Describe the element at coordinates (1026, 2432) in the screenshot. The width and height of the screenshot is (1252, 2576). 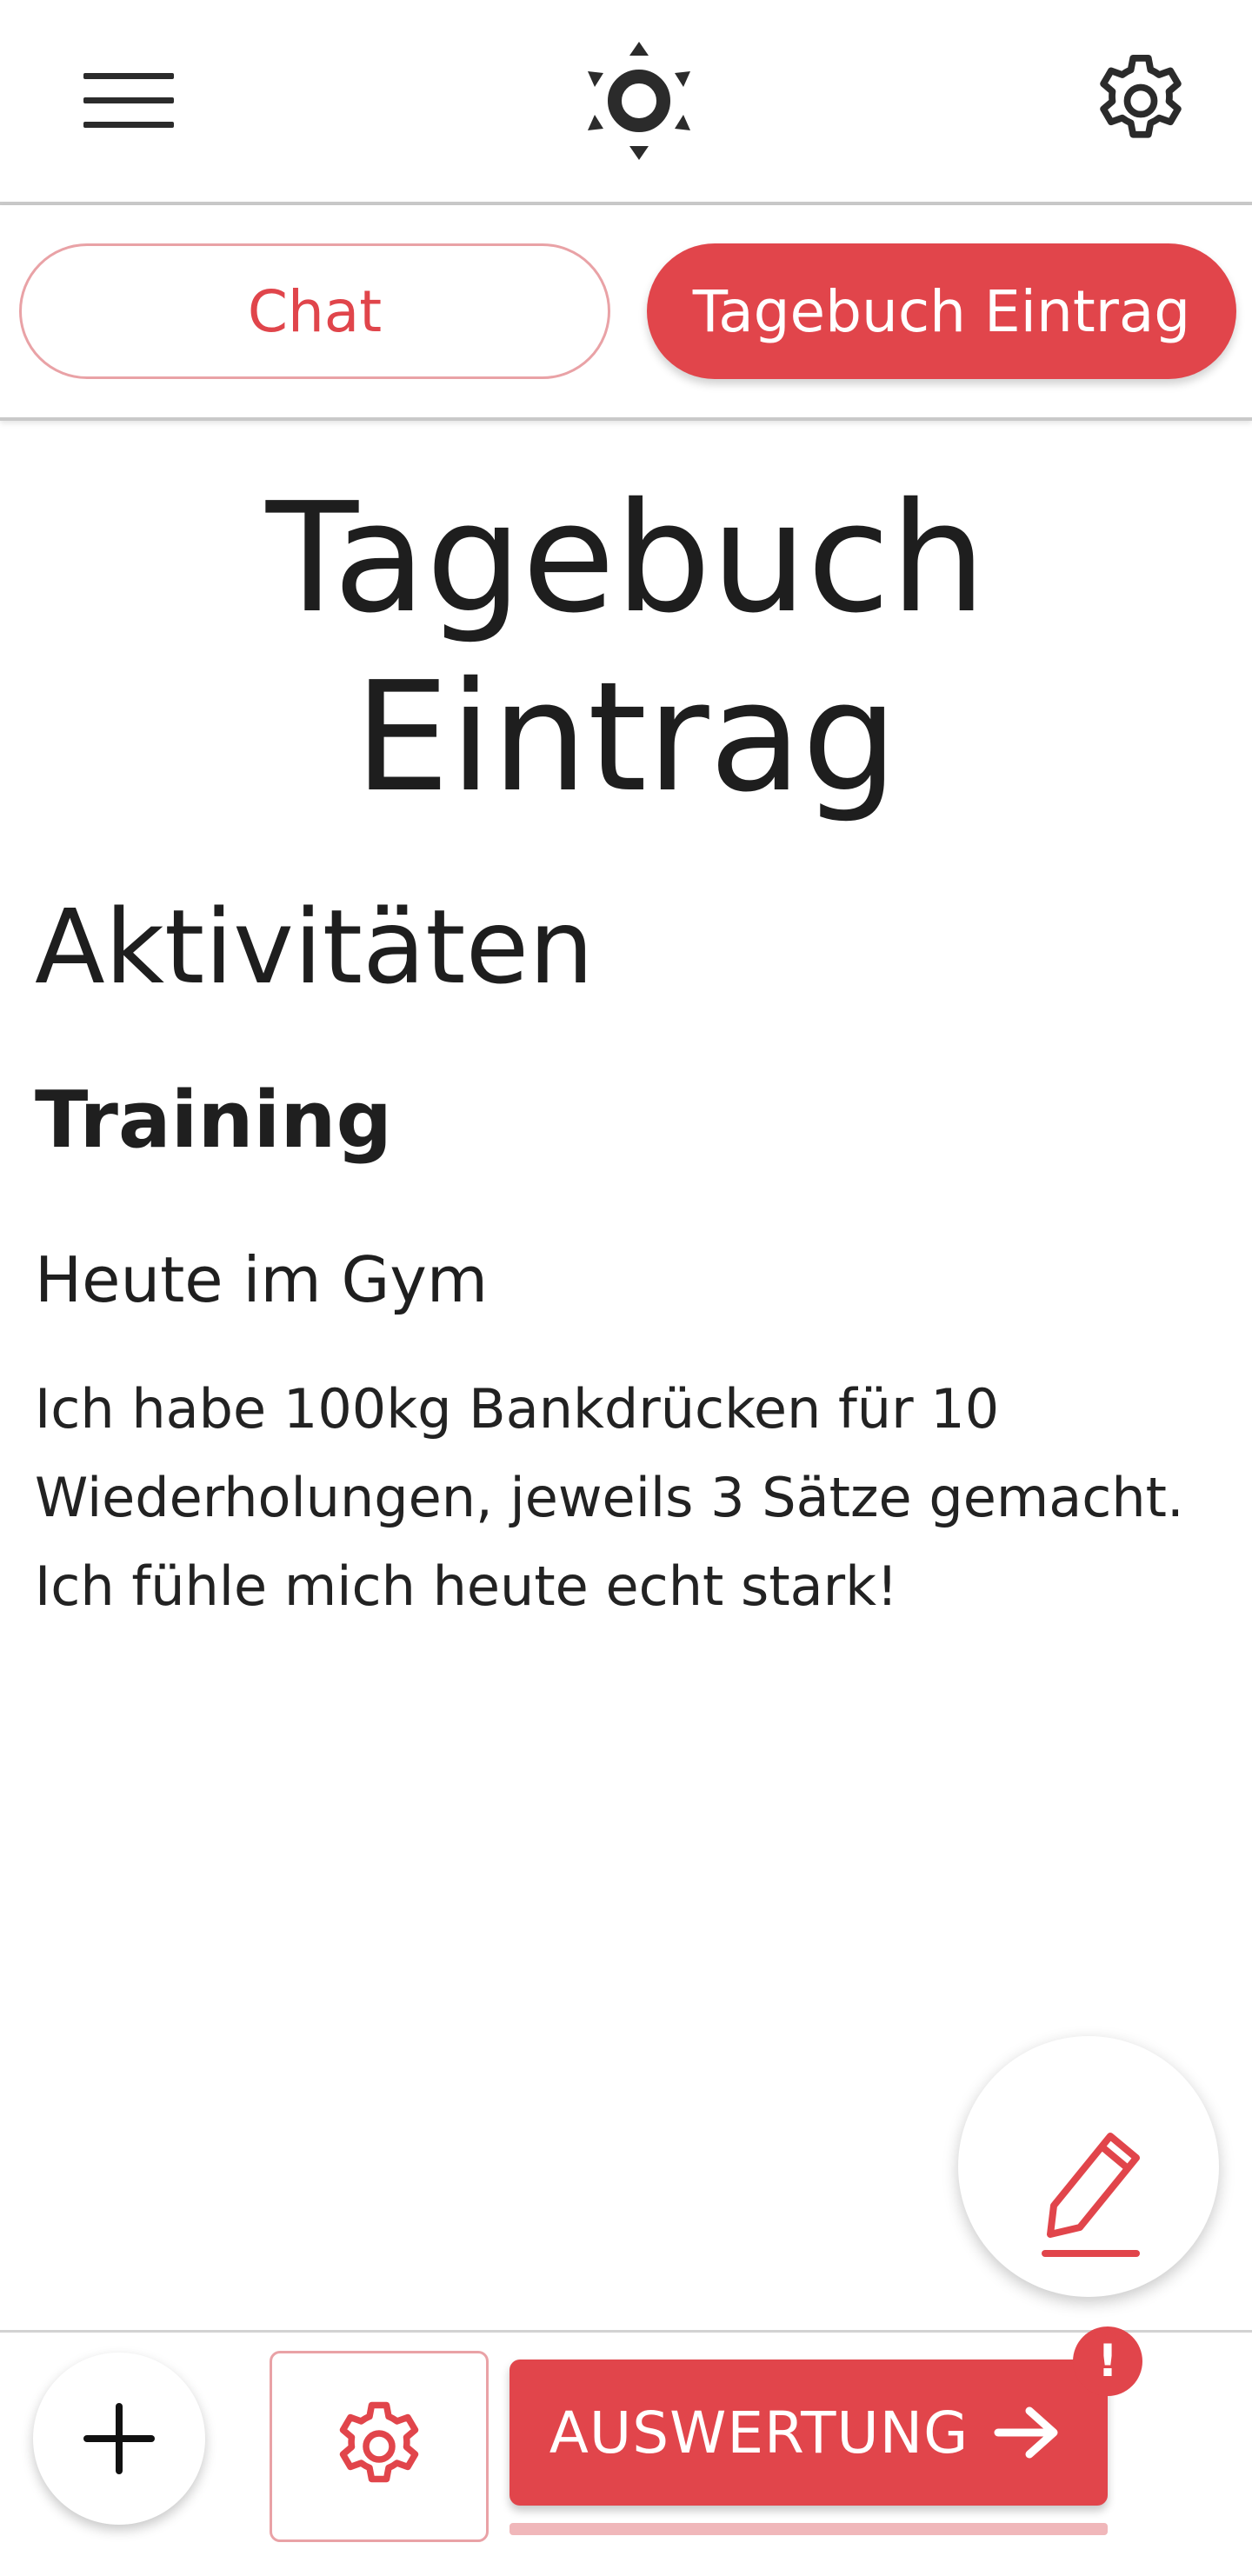
I see `arrow-right-icon` at that location.